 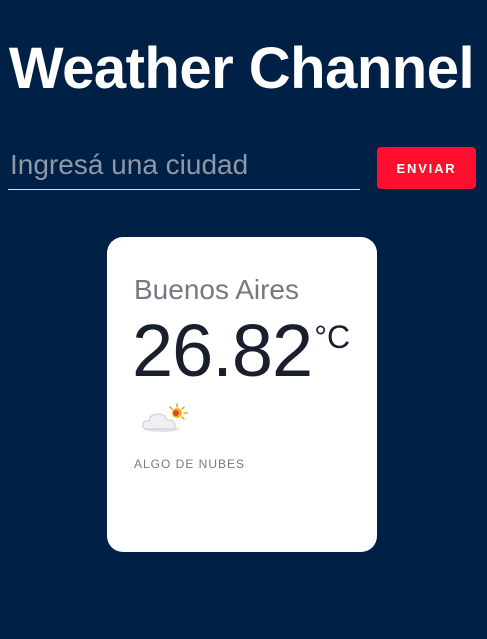 What do you see at coordinates (190, 464) in the screenshot?
I see `weather-description: ALGO DE NUBES` at bounding box center [190, 464].